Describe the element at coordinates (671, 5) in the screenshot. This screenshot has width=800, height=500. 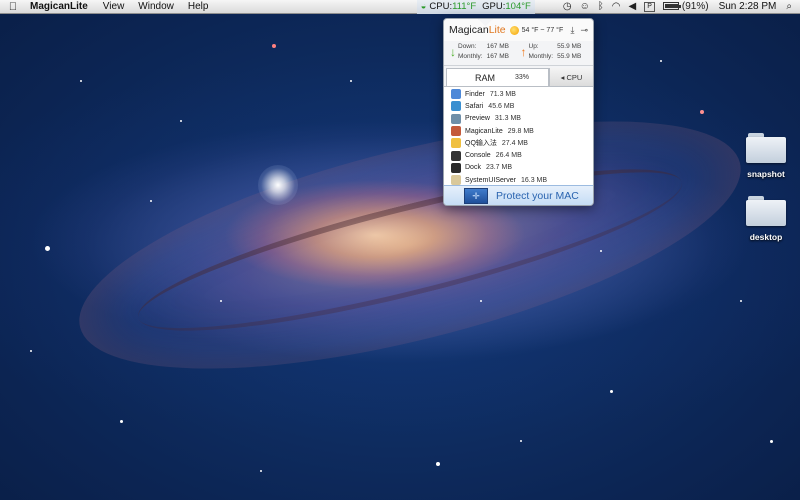
I see `battery-fill` at that location.